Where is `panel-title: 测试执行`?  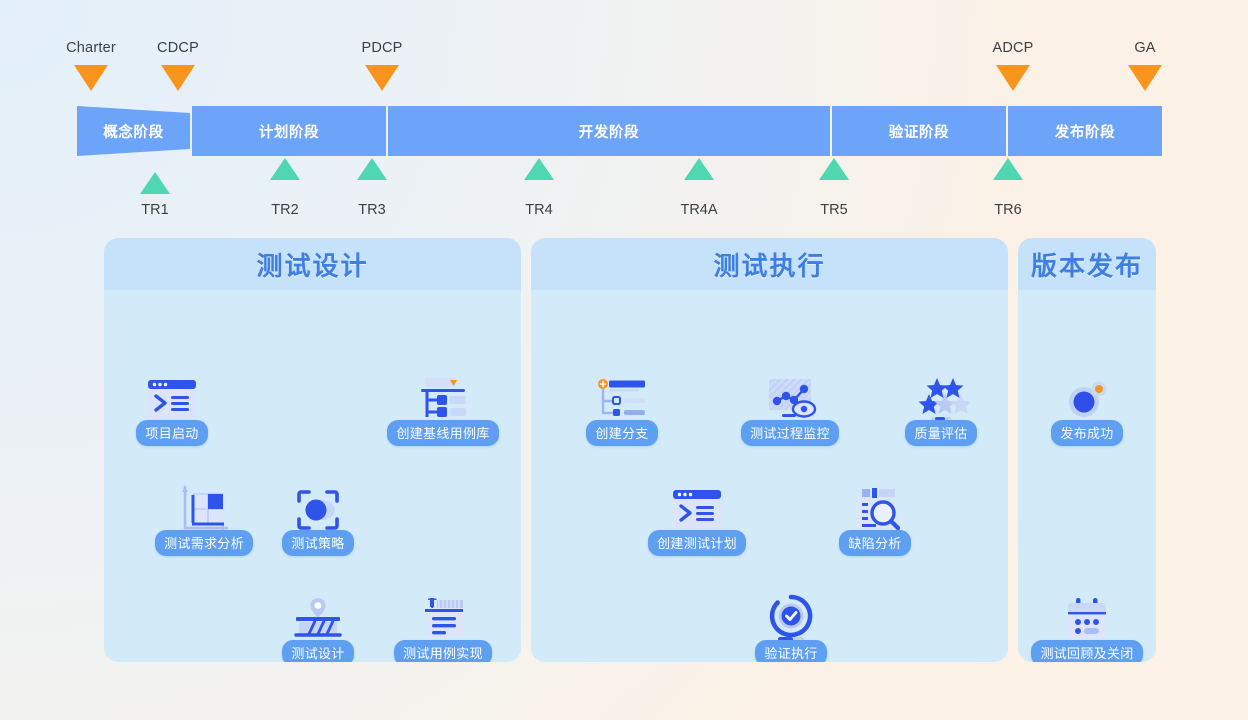 panel-title: 测试执行 is located at coordinates (769, 265).